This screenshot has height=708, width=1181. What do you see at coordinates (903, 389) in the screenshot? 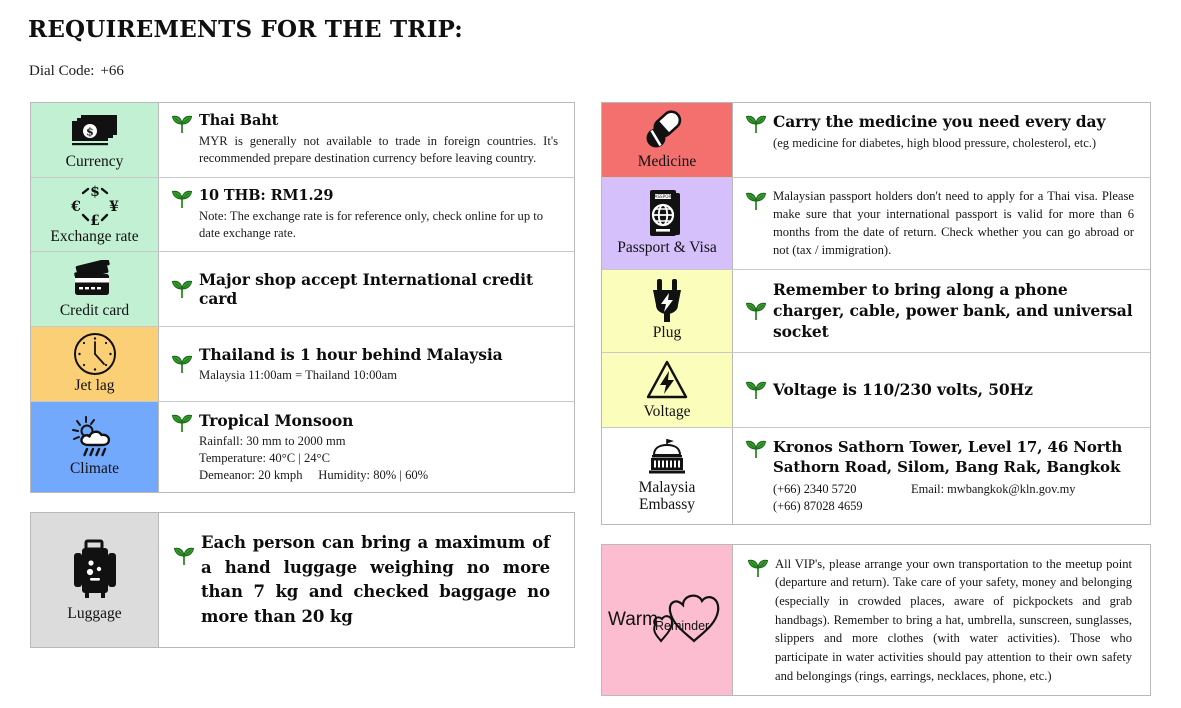
I see `row-heading: Voltage is 110/230 volts, 50Hz` at bounding box center [903, 389].